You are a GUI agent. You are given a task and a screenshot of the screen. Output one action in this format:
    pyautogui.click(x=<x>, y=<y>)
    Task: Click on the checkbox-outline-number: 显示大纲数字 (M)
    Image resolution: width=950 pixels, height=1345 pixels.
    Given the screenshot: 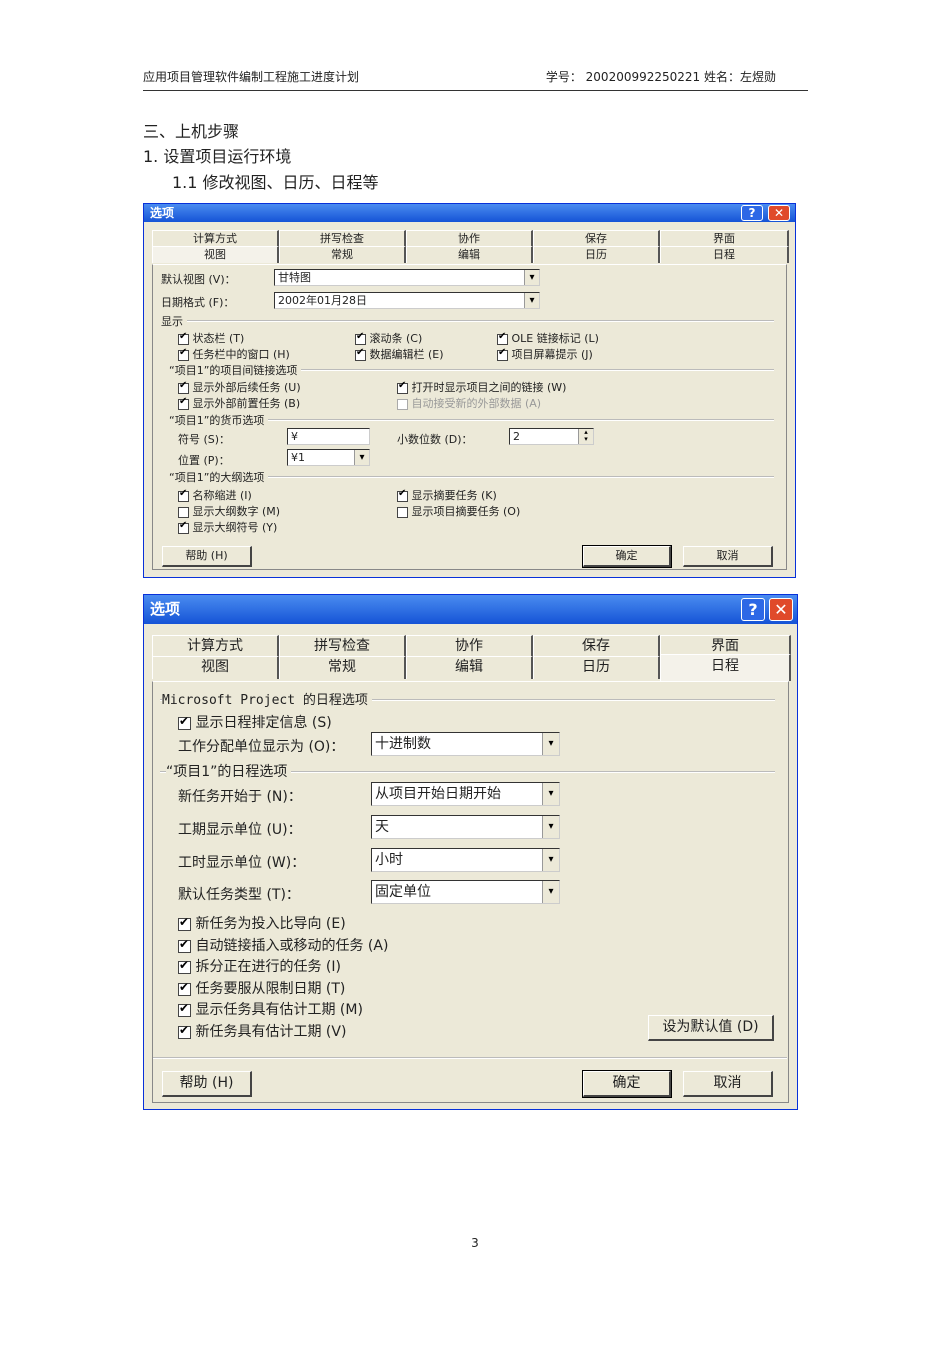 What is the action you would take?
    pyautogui.click(x=229, y=511)
    